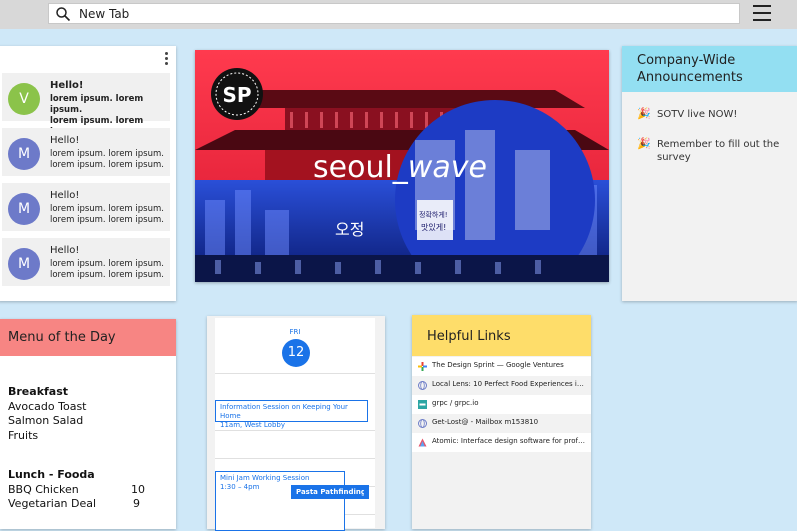  I want to click on svg-text: SP, so click(236, 95).